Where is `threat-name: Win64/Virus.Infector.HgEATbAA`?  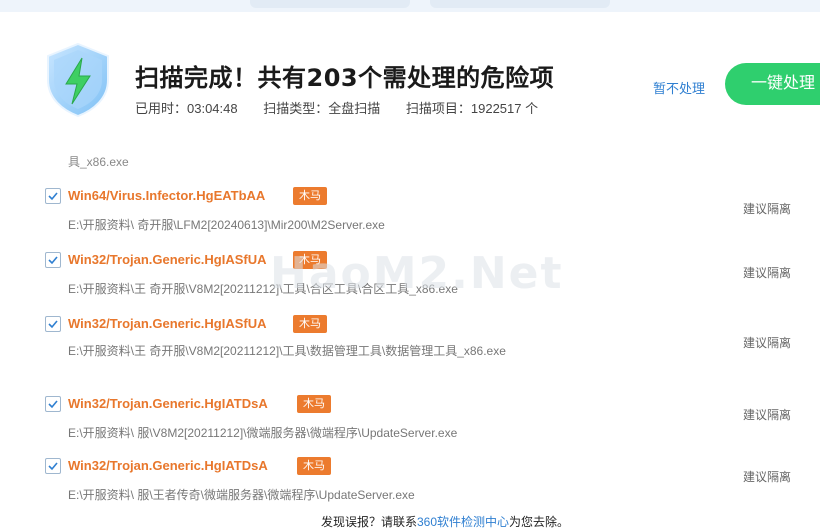
threat-name: Win64/Virus.Infector.HgEATbAA is located at coordinates (166, 195).